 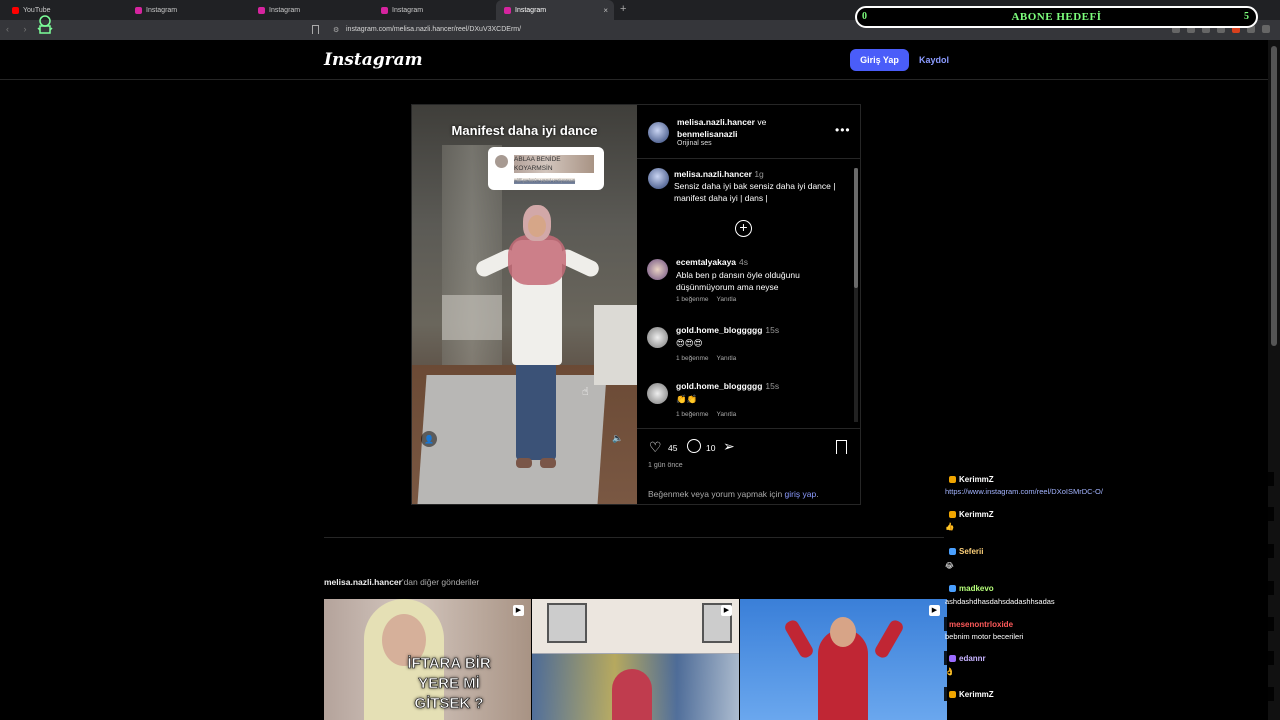 I want to click on chat-message: ashdashdhasdahsdadashhsadas, so click(x=1000, y=601).